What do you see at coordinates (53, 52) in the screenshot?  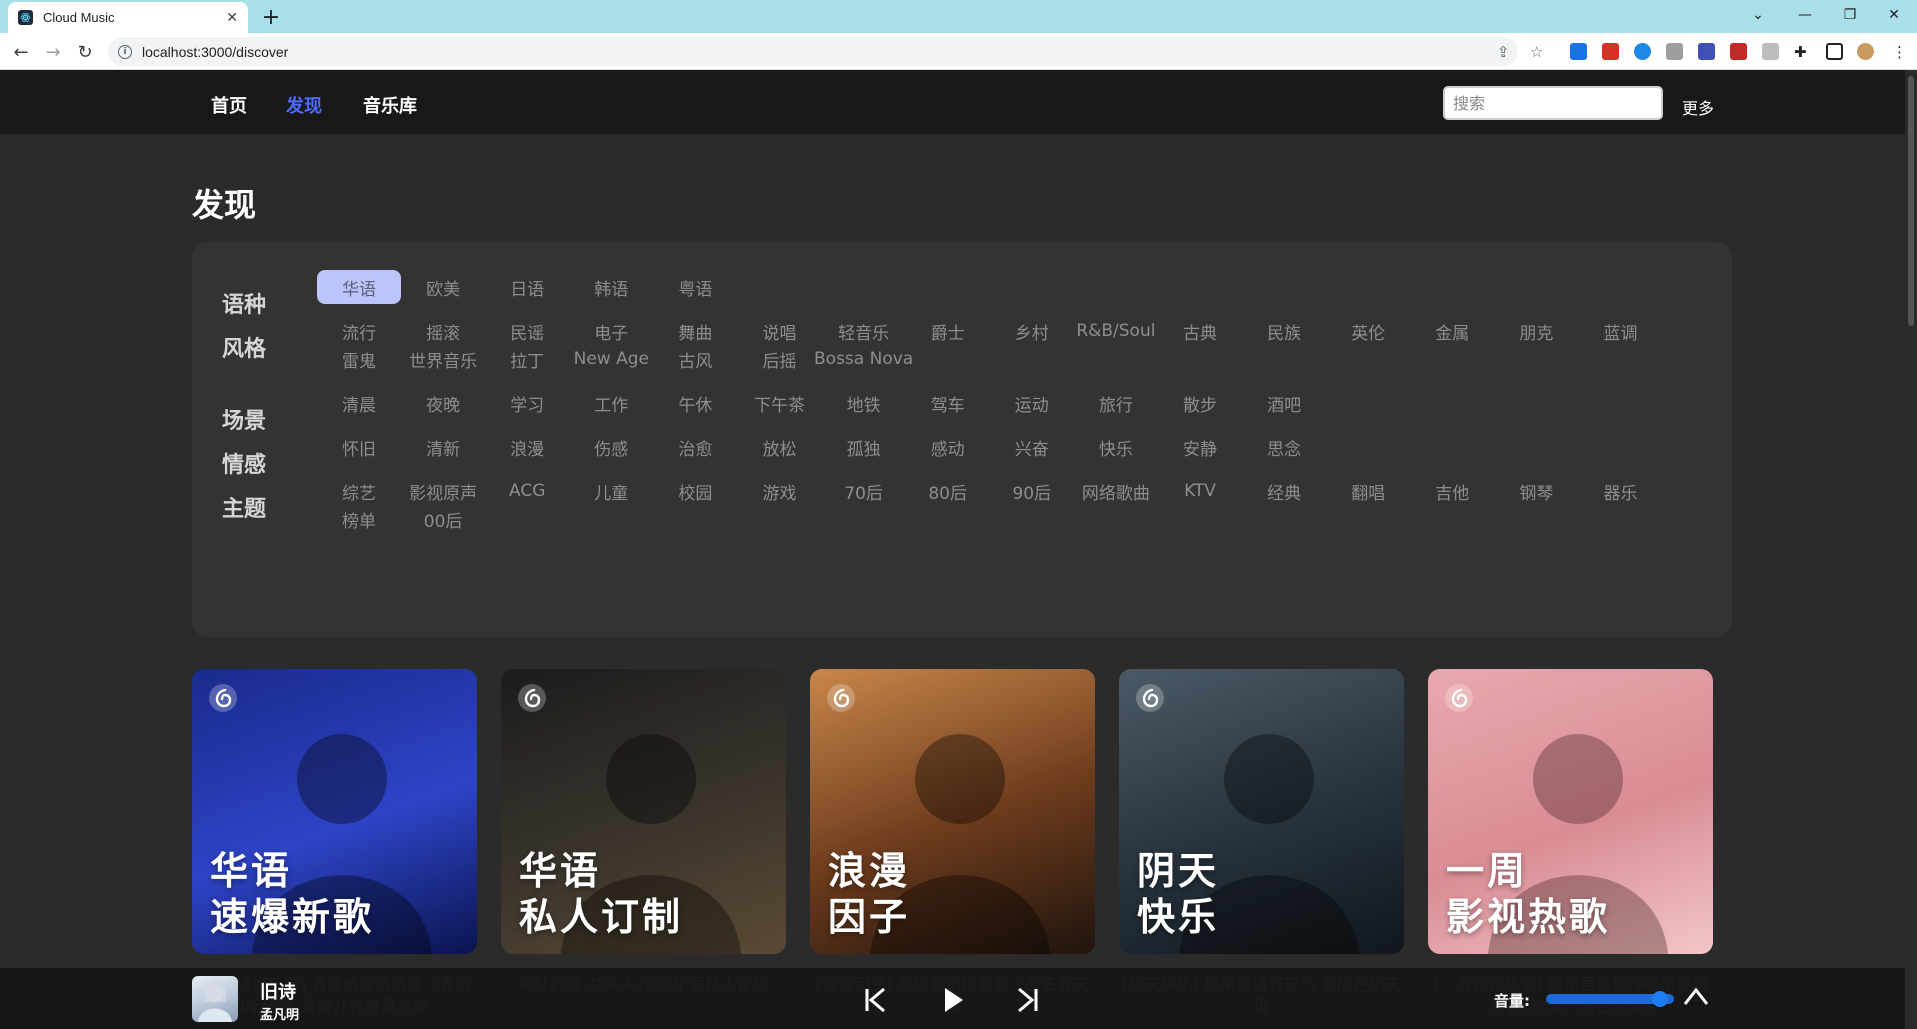 I see `forward-icon: →` at bounding box center [53, 52].